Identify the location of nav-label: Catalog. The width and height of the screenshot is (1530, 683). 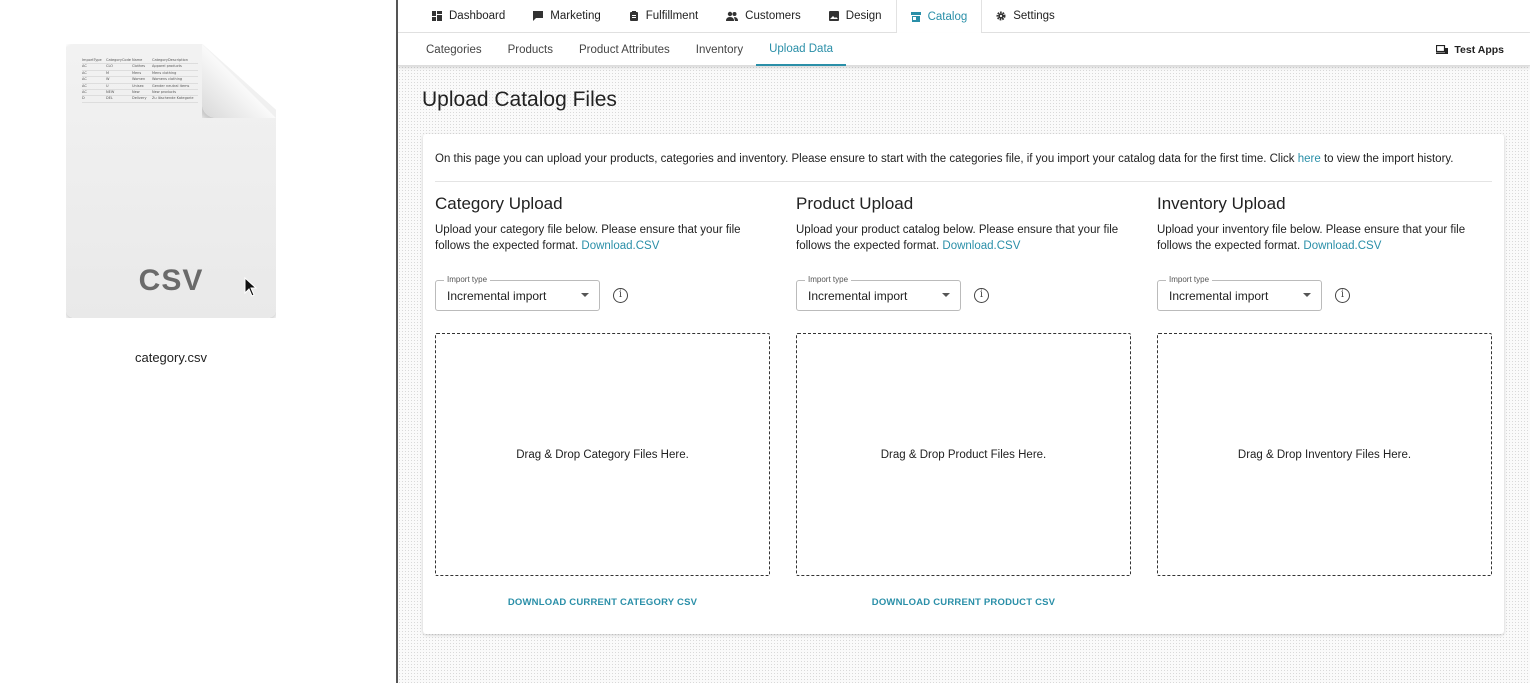
(947, 16).